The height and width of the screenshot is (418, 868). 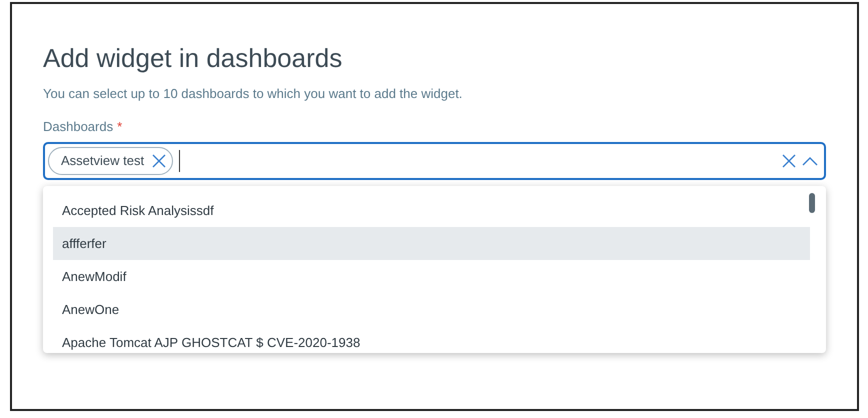 What do you see at coordinates (102, 161) in the screenshot?
I see `chip-label: Assetview test` at bounding box center [102, 161].